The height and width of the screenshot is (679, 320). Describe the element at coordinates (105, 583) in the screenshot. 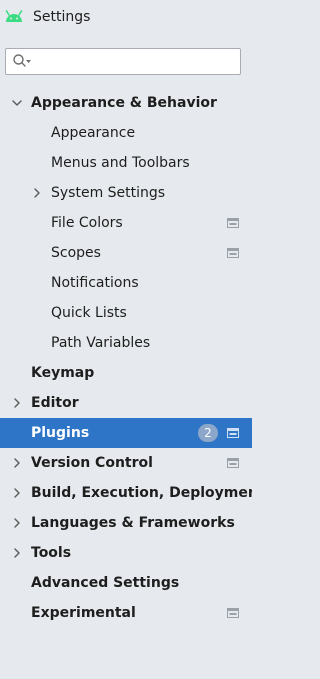

I see `tree-item-label: Advanced Settings` at that location.